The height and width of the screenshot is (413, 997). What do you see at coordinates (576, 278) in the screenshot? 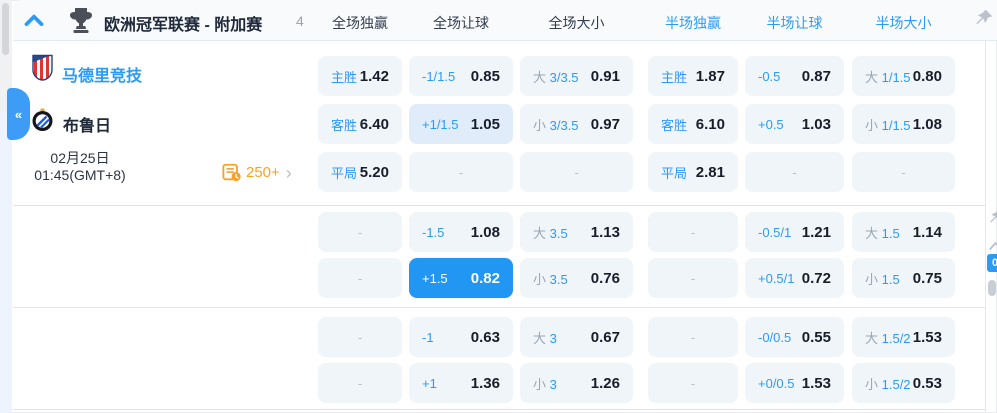
I see `odds-cell-r5-c3: 小 3.5 0.76` at bounding box center [576, 278].